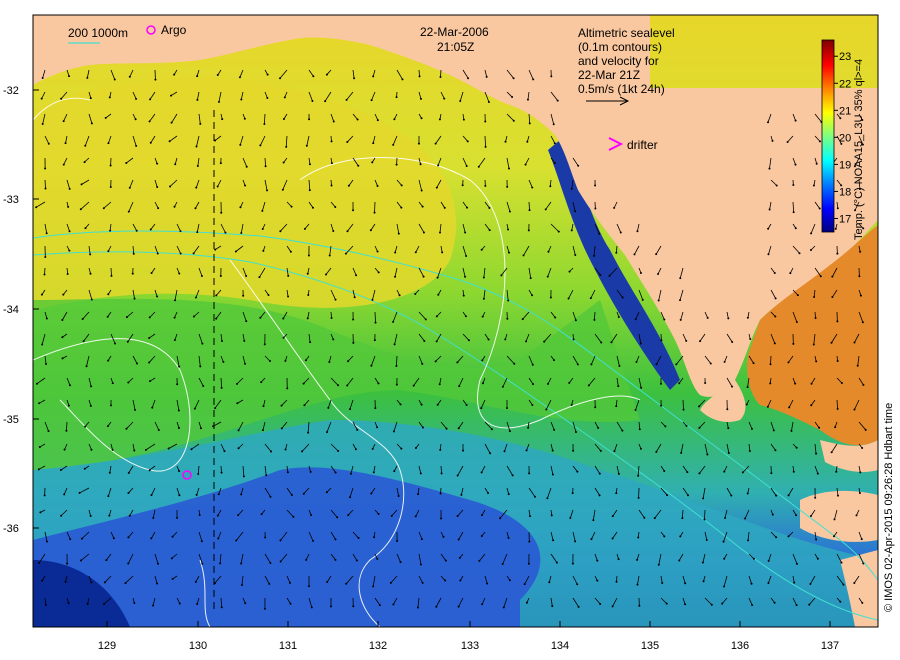 The width and height of the screenshot is (900, 660). What do you see at coordinates (198, 646) in the screenshot?
I see `lon-tick-label: 130` at bounding box center [198, 646].